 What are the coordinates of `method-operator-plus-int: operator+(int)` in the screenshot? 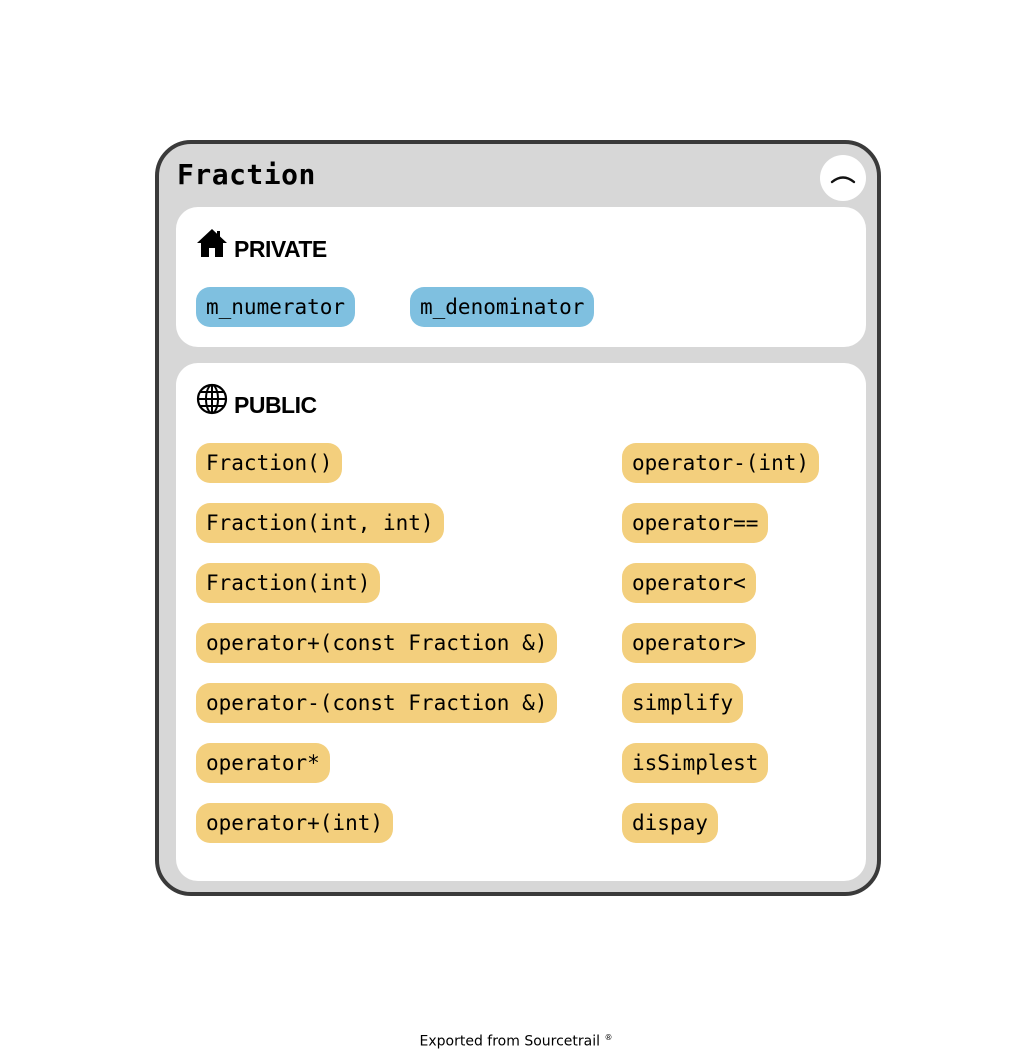 It's located at (295, 823).